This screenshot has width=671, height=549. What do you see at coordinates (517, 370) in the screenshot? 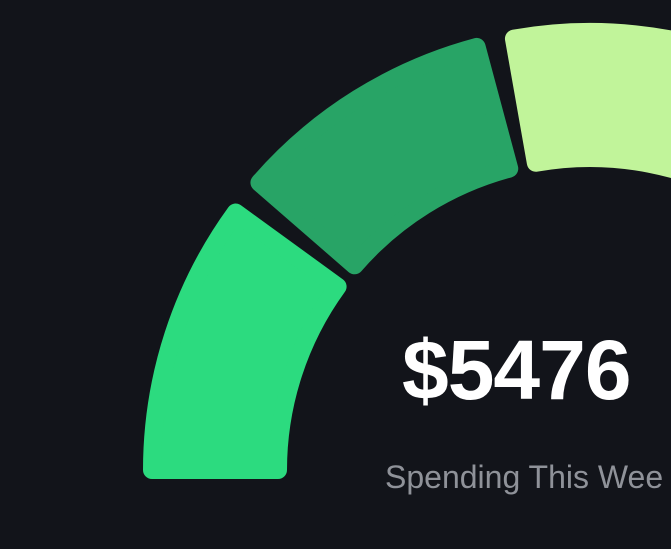
I see `spending-amount: $5476` at bounding box center [517, 370].